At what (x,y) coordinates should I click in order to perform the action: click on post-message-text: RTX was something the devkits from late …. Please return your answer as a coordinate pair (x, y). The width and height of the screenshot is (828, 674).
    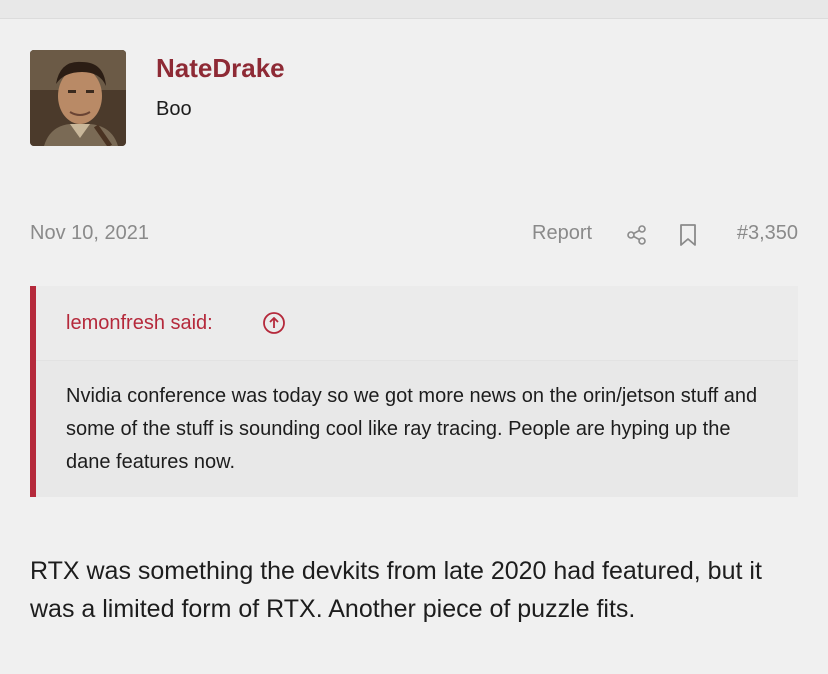
    Looking at the image, I should click on (396, 590).